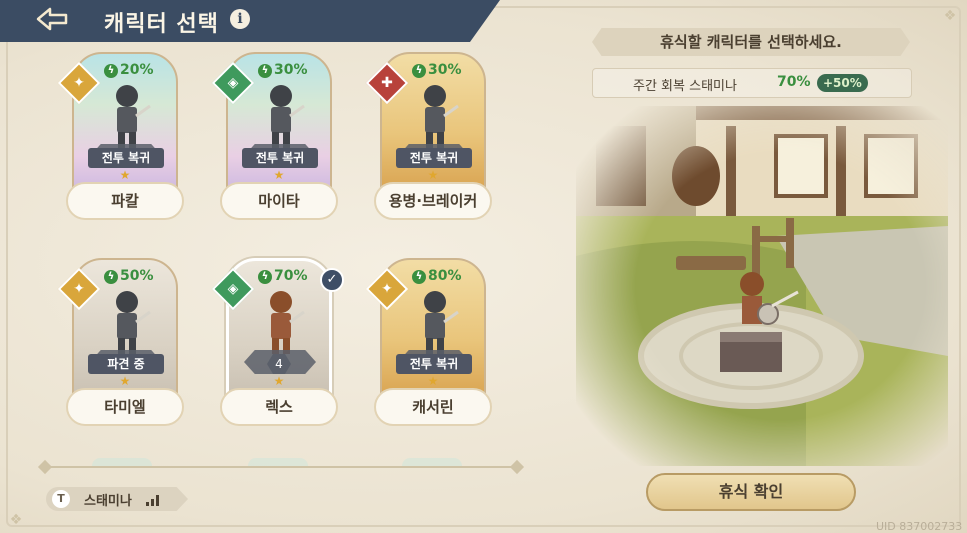 Image resolution: width=967 pixels, height=533 pixels. I want to click on character-card: ◈ ϟ 70% 4 ★ 렉스 ✓, so click(277, 343).